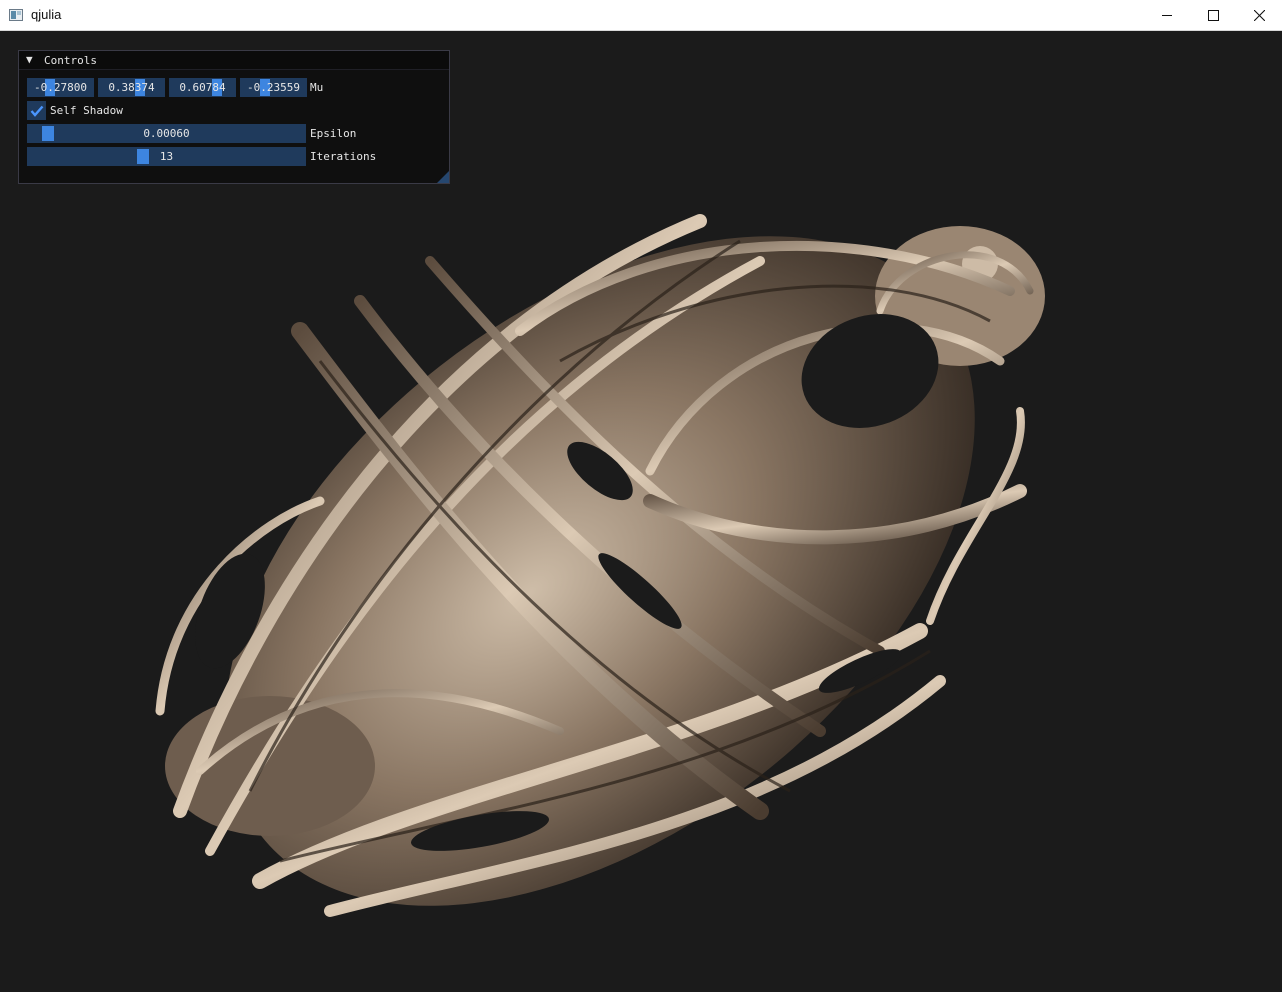 This screenshot has width=1282, height=992. I want to click on title-bar: qjulia, so click(641, 15).